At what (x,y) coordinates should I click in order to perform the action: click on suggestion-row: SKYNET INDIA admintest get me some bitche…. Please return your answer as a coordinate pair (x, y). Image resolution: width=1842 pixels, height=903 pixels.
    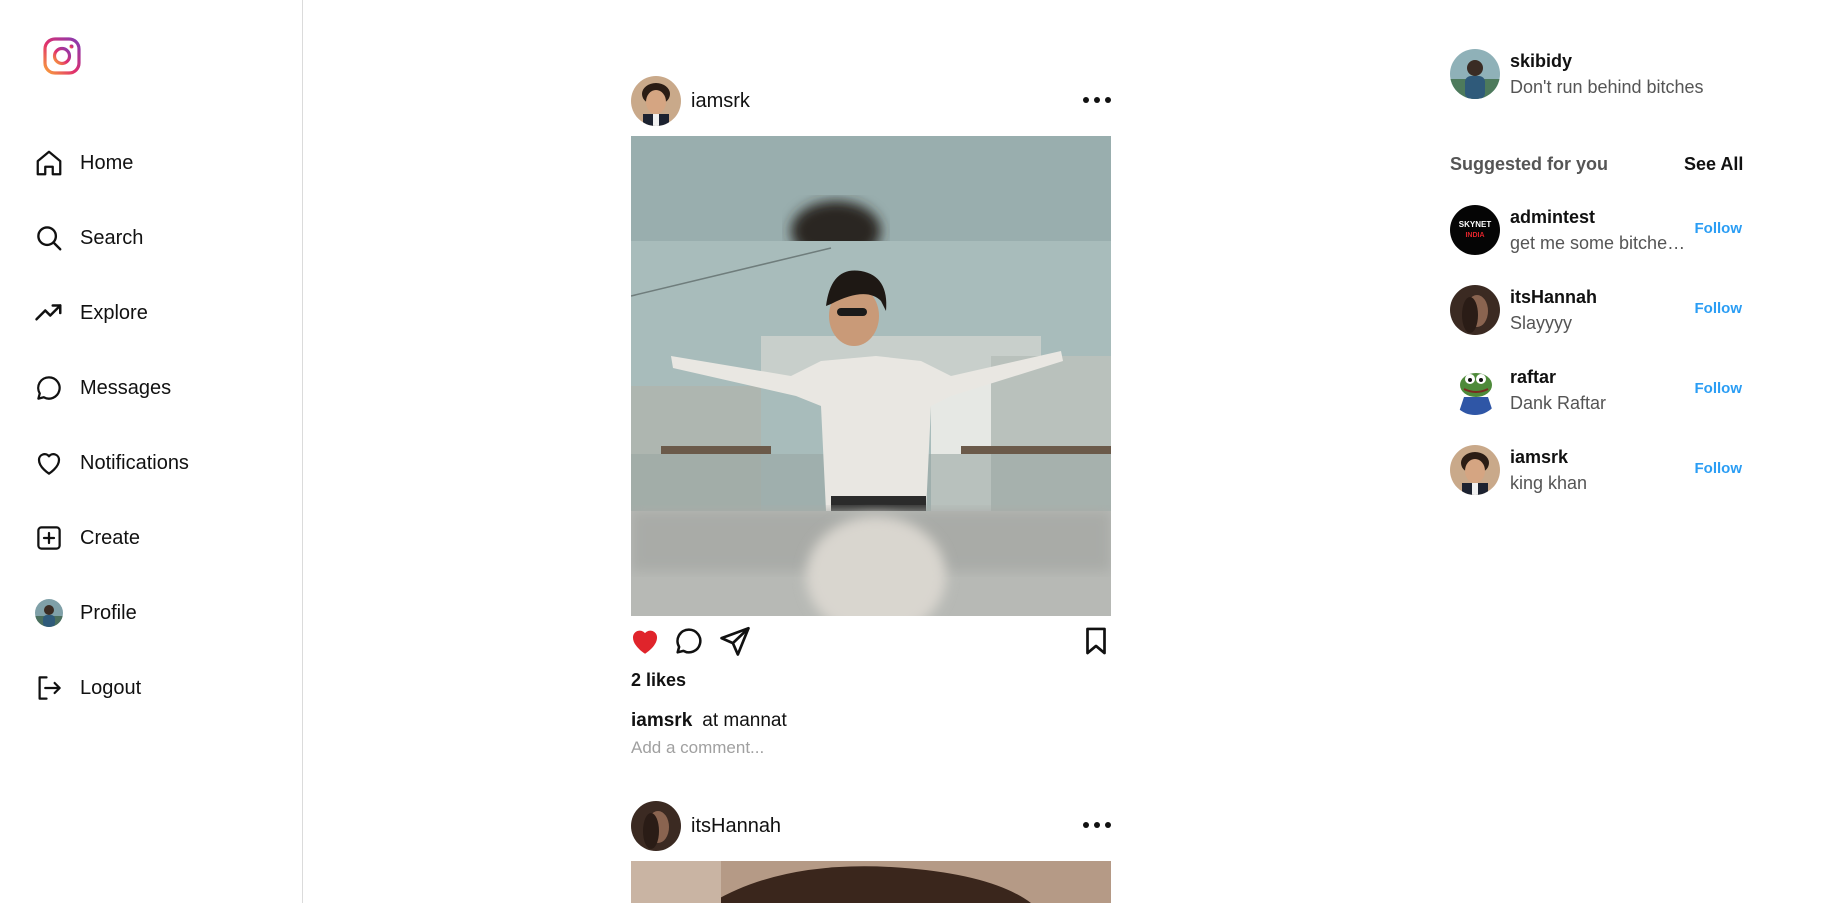
    Looking at the image, I should click on (1596, 230).